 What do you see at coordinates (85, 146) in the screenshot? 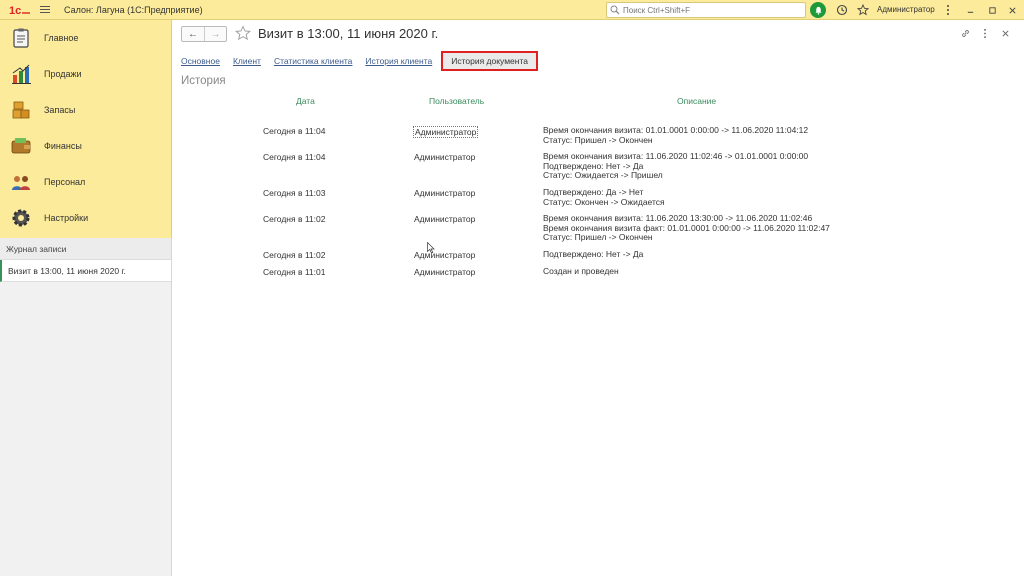
I see `sidebar-item-finance: Финансы` at bounding box center [85, 146].